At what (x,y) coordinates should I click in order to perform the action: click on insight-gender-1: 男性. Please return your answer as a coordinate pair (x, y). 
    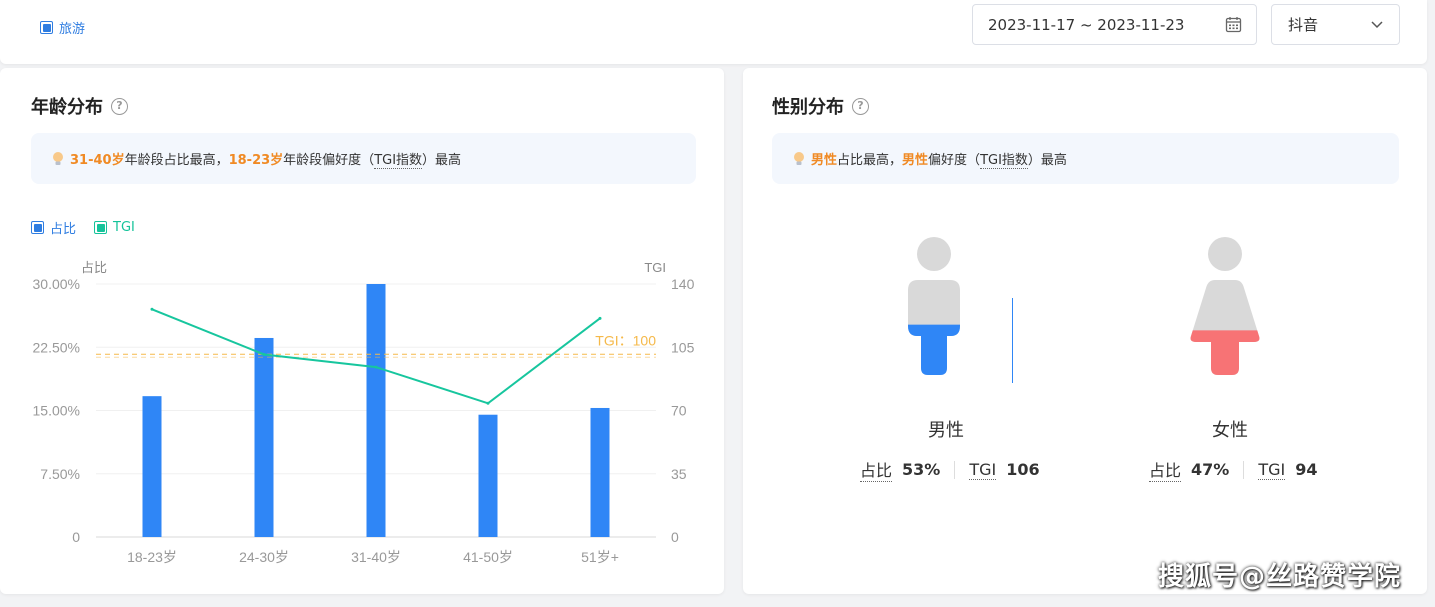
    Looking at the image, I should click on (824, 160).